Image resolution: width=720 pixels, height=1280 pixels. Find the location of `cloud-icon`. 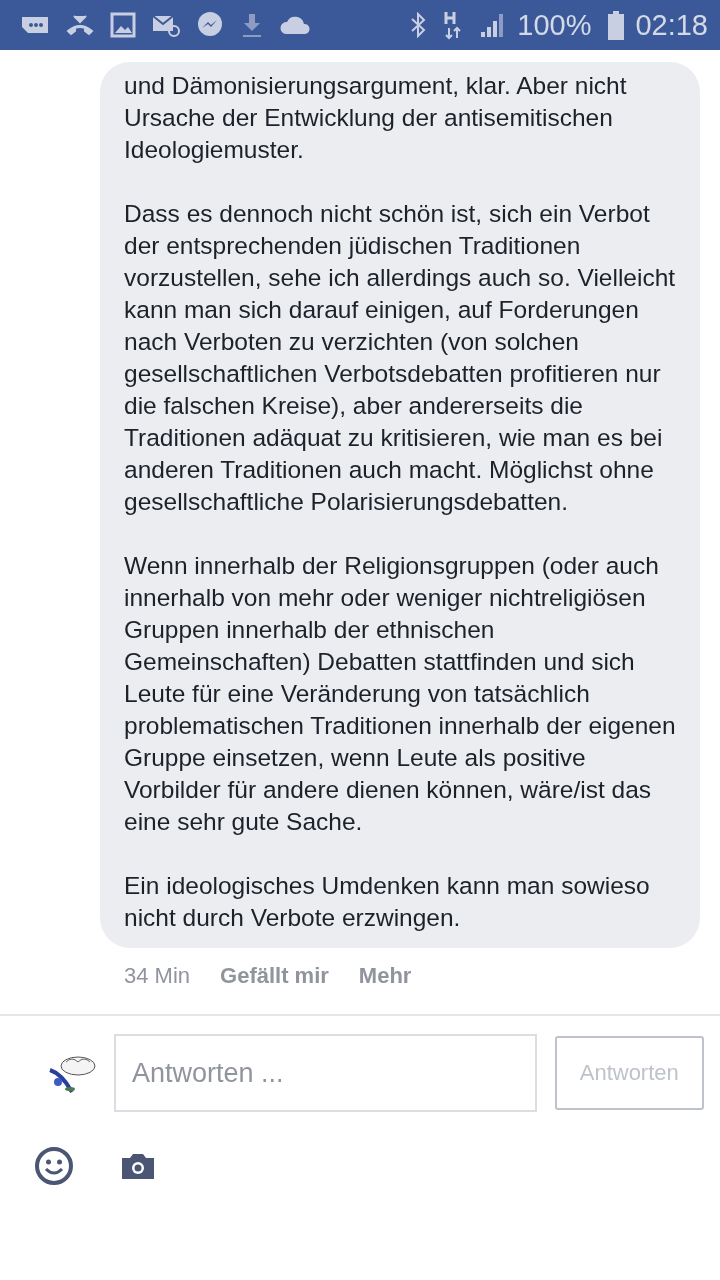

cloud-icon is located at coordinates (296, 25).